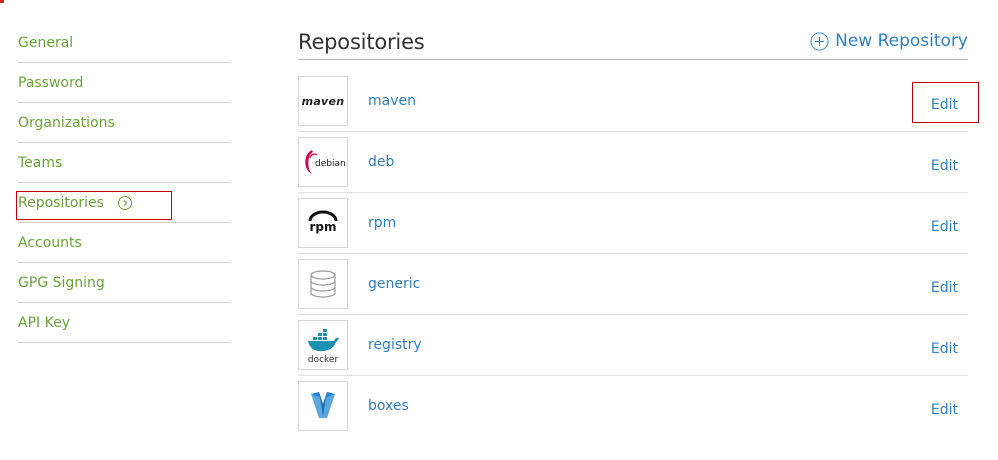  I want to click on docker-logo: docker, so click(323, 345).